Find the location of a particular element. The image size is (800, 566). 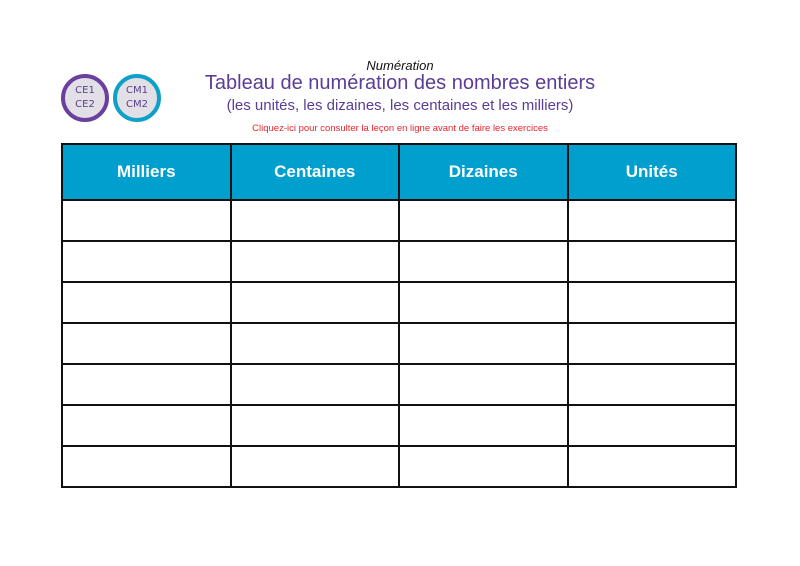

column-header-dizaines: Dizaines is located at coordinates (483, 172).